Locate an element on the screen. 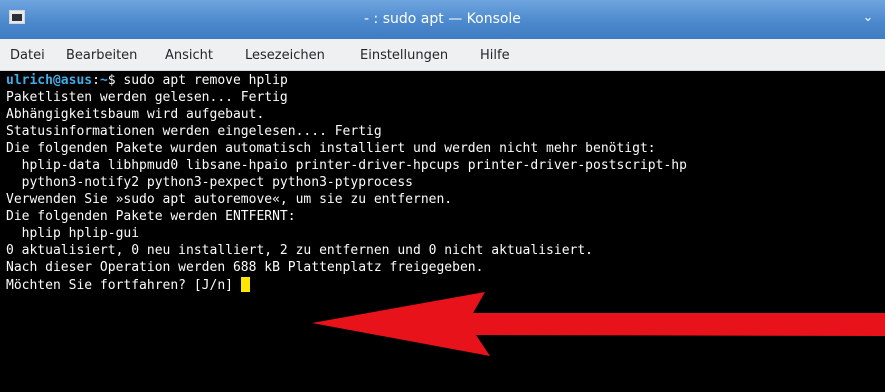 This screenshot has width=885, height=392. annotation-arrow is located at coordinates (598, 324).